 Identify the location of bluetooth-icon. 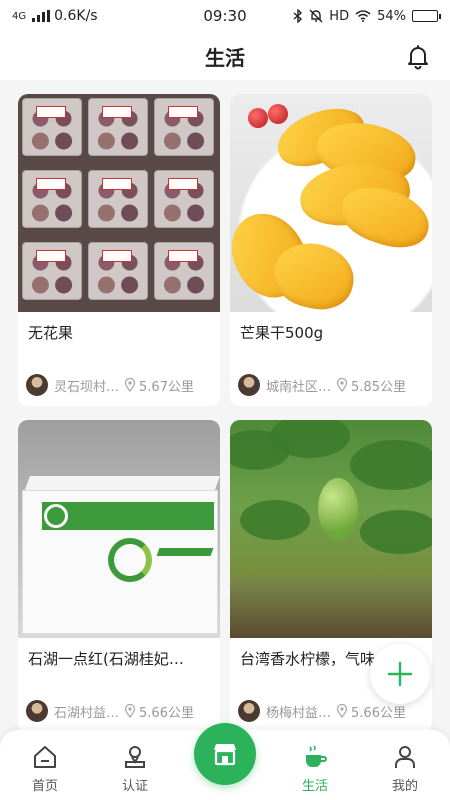
(298, 16).